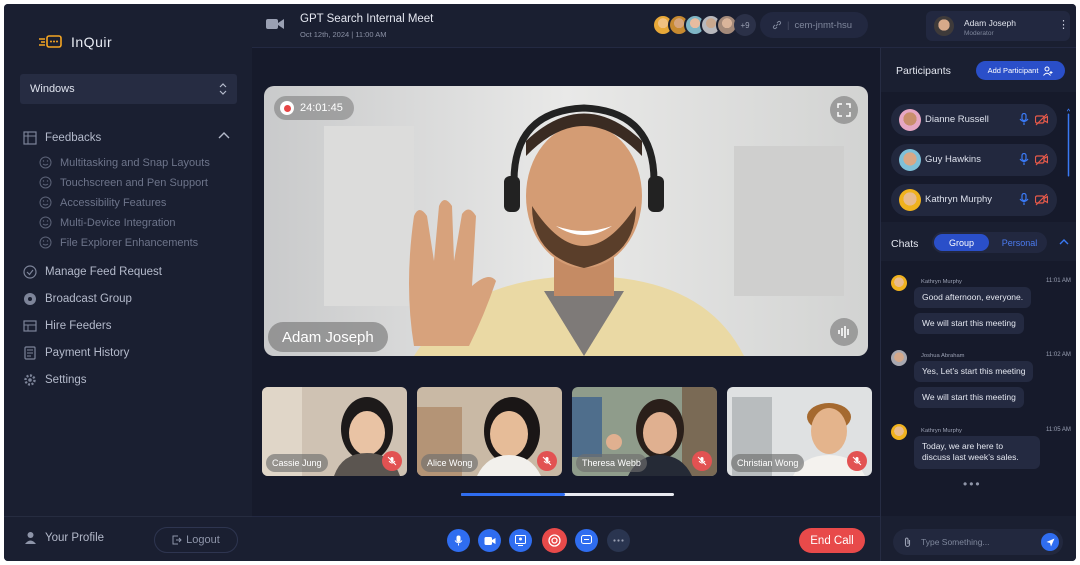 The height and width of the screenshot is (565, 1080). I want to click on nav-broadcast-group: Broadcast Group, so click(77, 298).